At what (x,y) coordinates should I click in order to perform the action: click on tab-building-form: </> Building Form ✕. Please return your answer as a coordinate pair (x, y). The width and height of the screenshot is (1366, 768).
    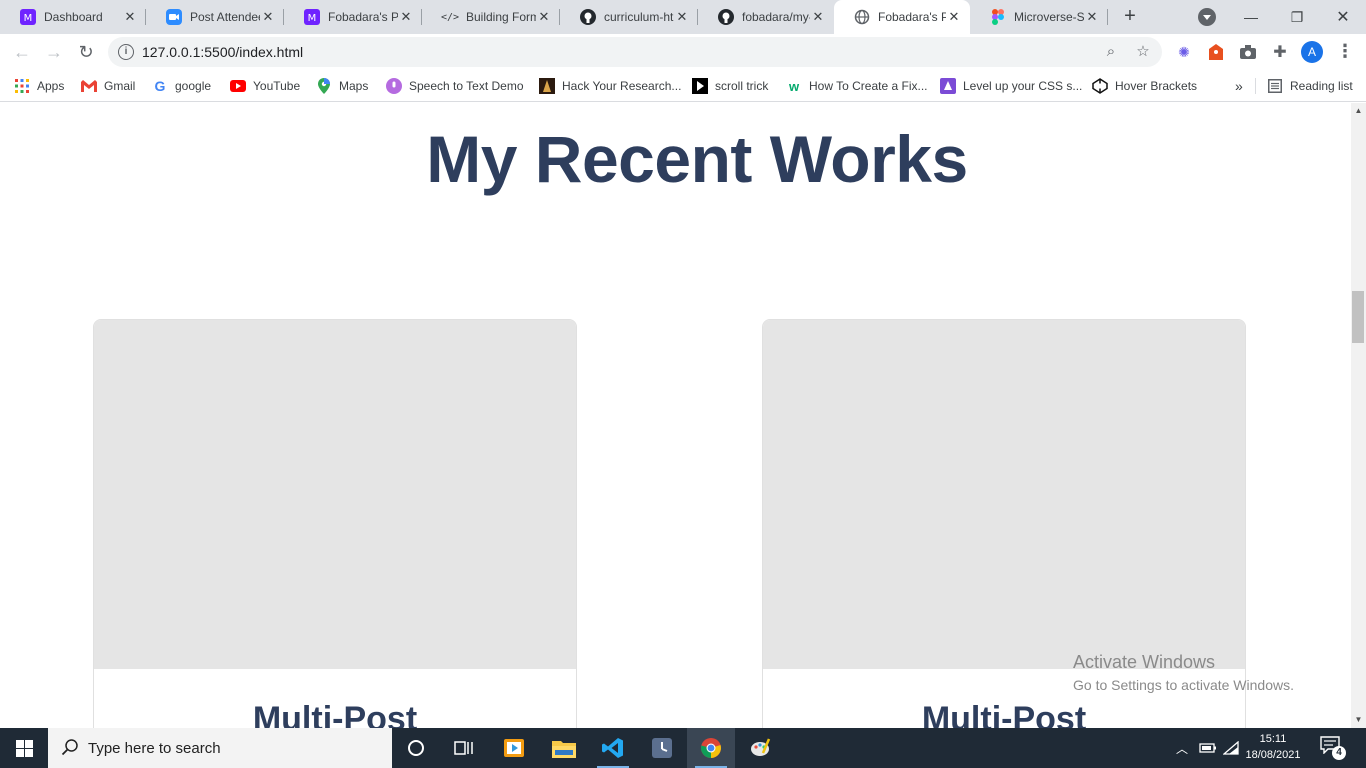
    Looking at the image, I should click on (491, 17).